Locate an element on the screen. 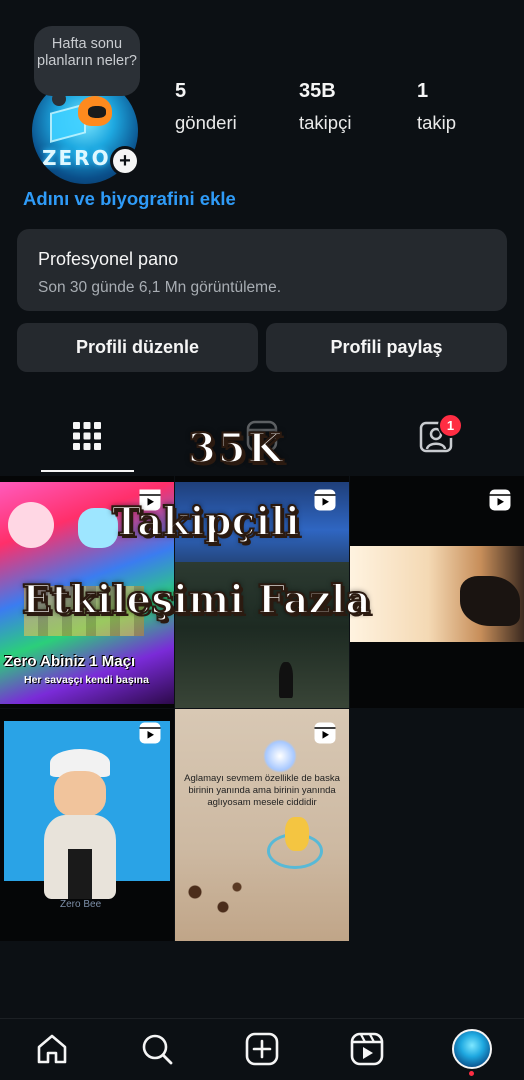 This screenshot has width=524, height=1080. following-count: 1 takip is located at coordinates (436, 107).